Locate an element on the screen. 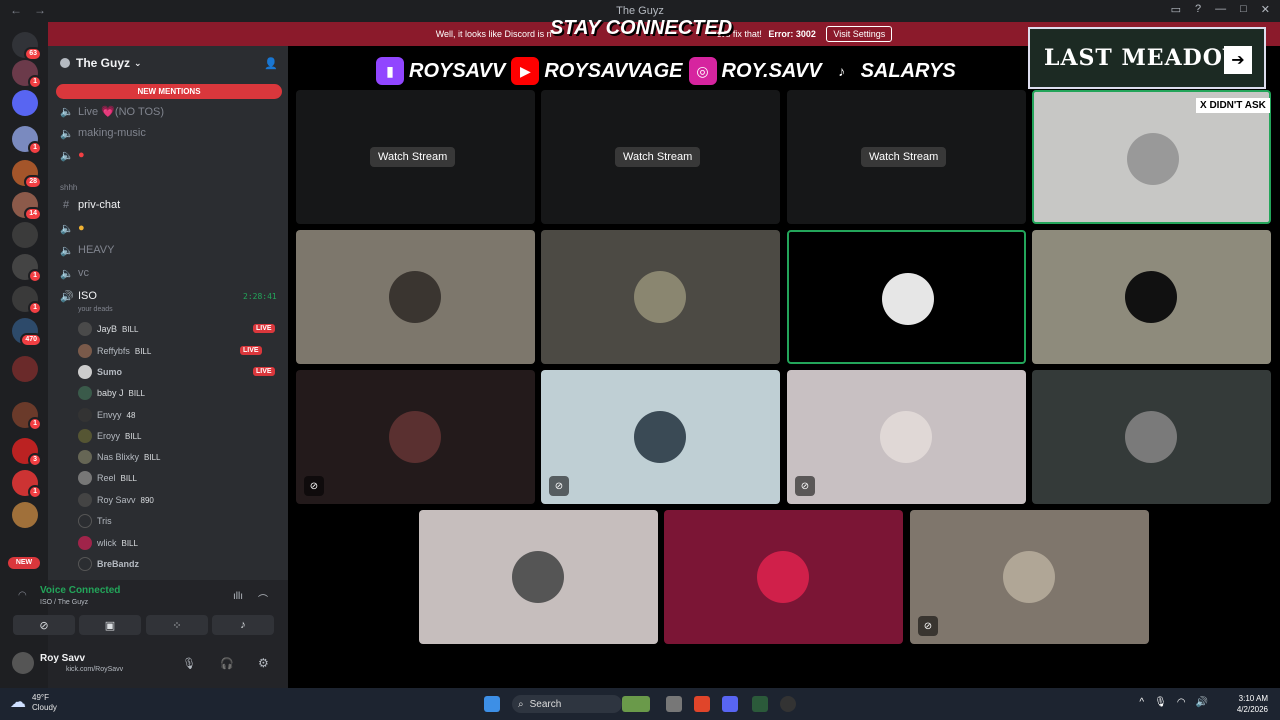 The image size is (1280, 720). channel-emoji: 🔈 ● is located at coordinates (72, 155).